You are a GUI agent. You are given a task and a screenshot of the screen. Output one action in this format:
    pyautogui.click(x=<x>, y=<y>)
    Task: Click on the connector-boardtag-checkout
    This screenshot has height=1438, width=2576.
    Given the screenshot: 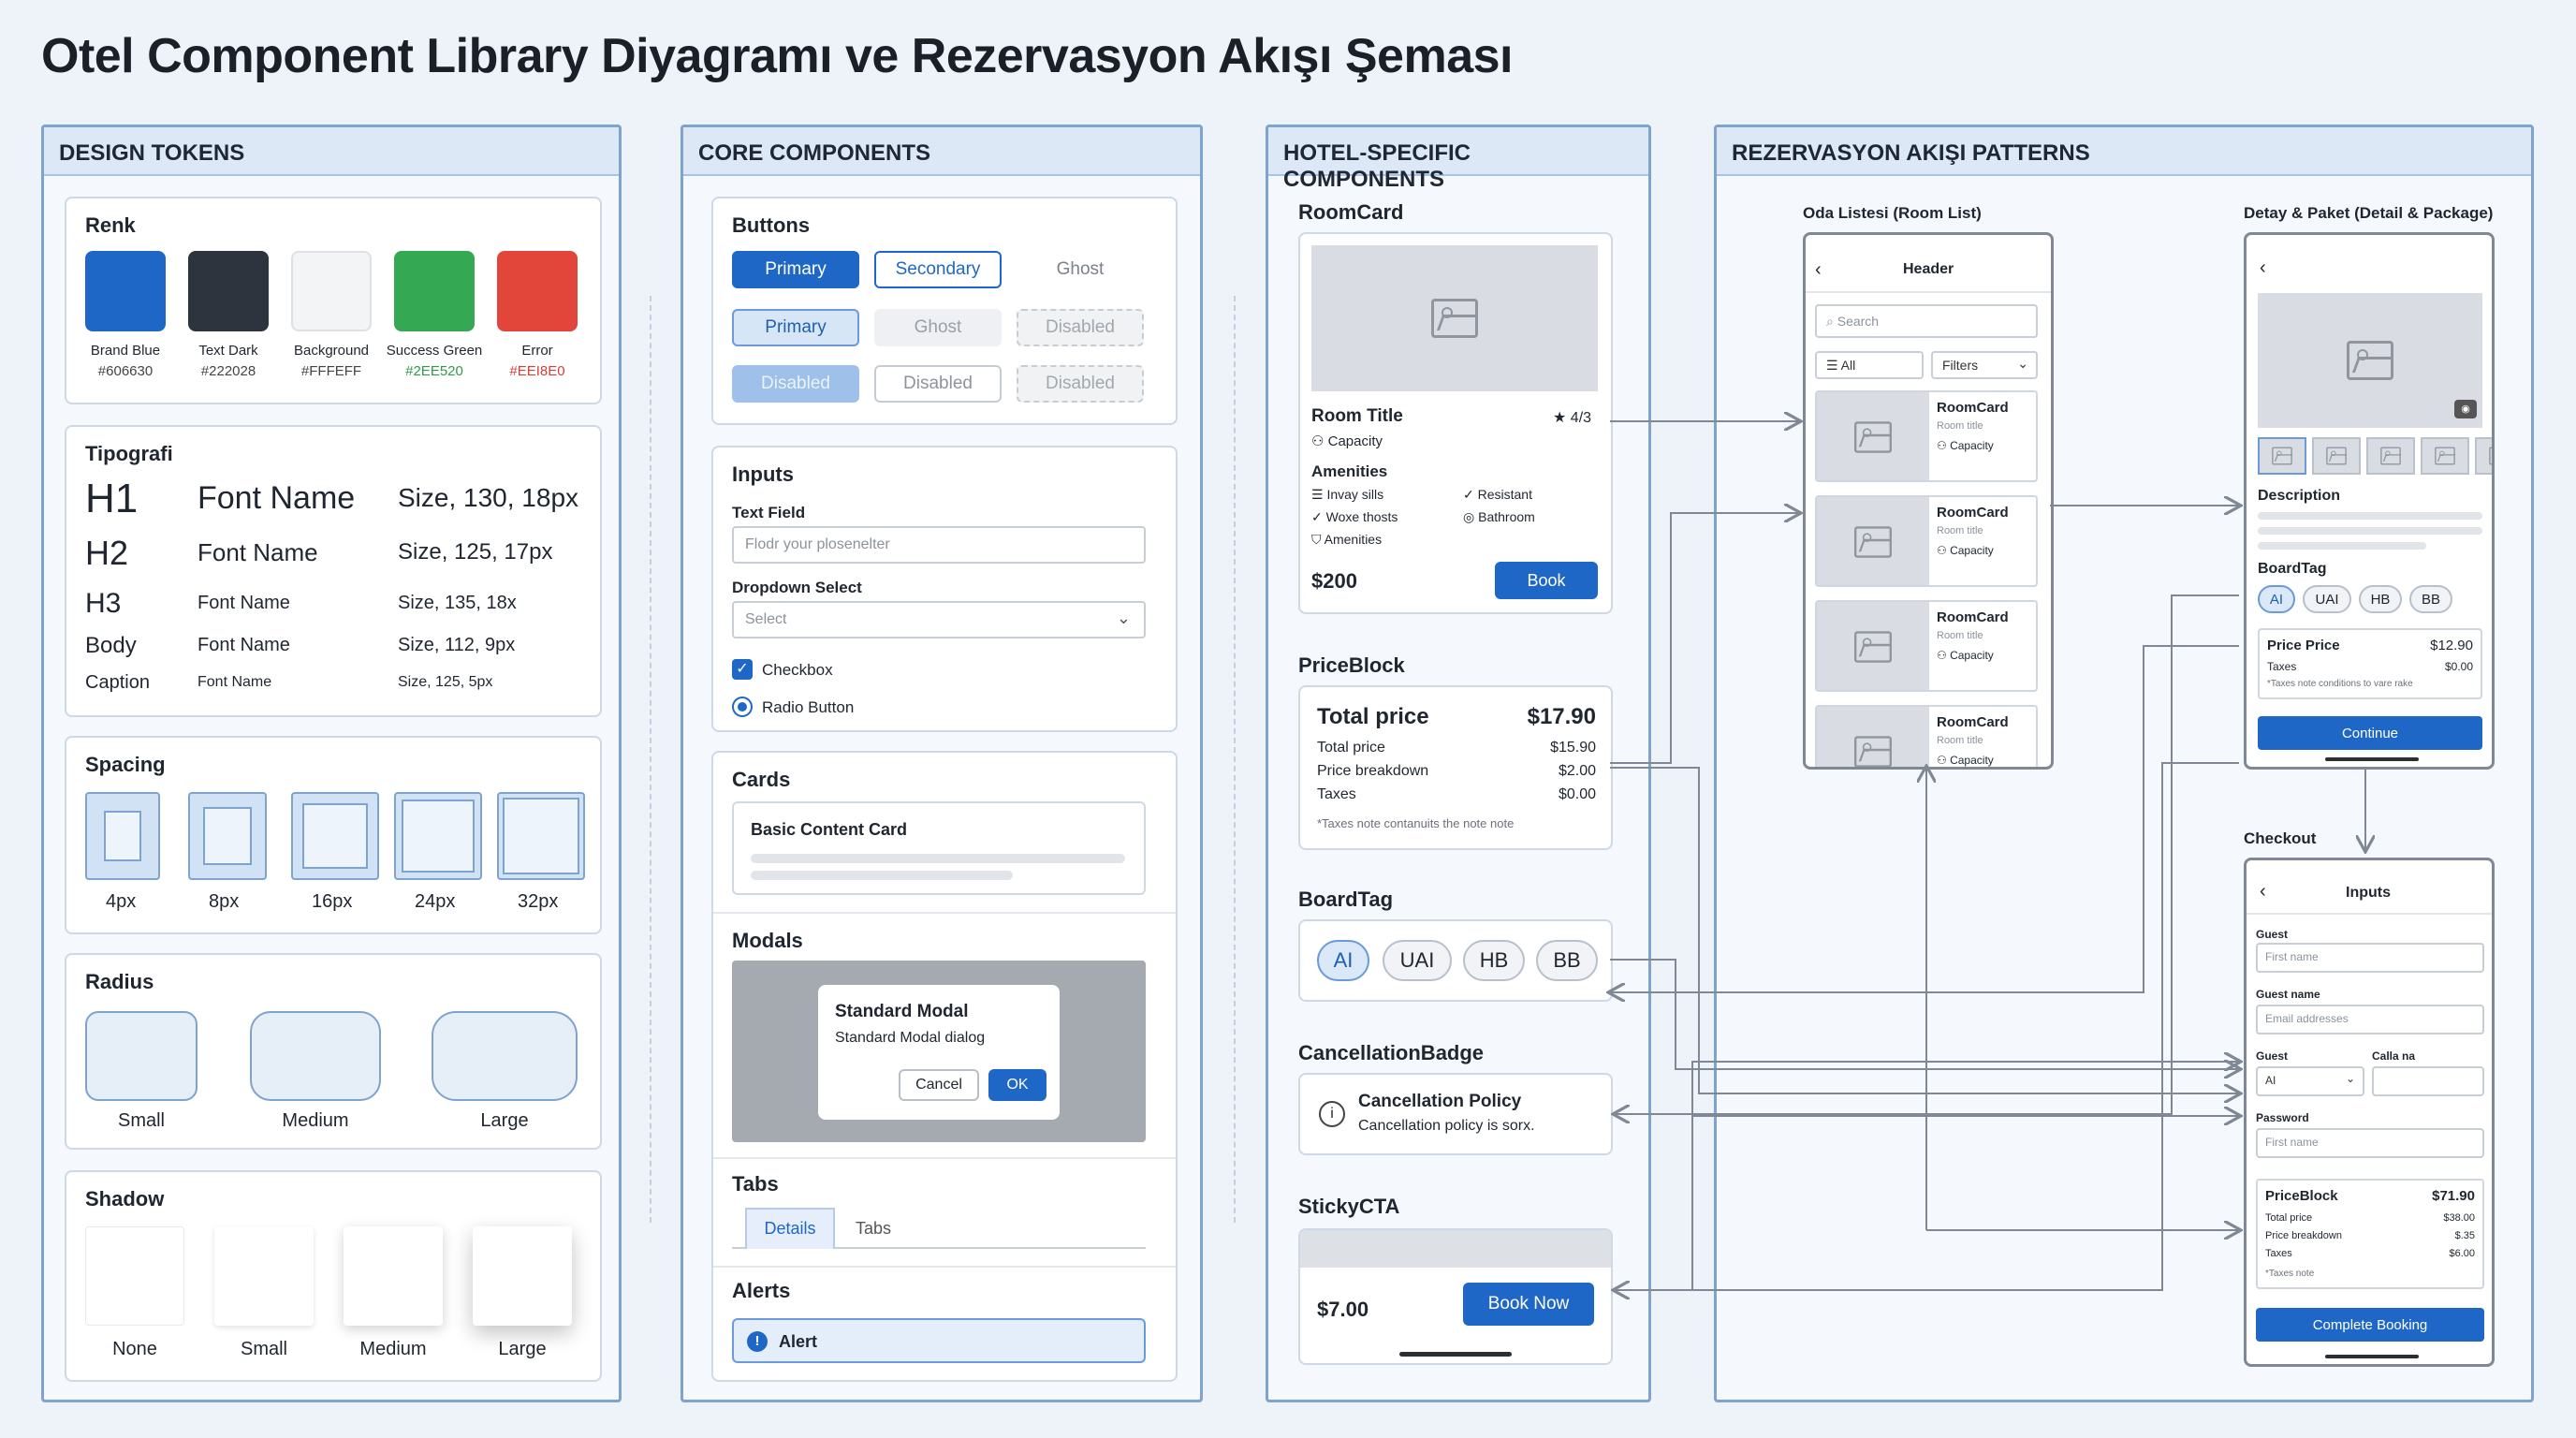 What is the action you would take?
    pyautogui.click(x=1924, y=1014)
    